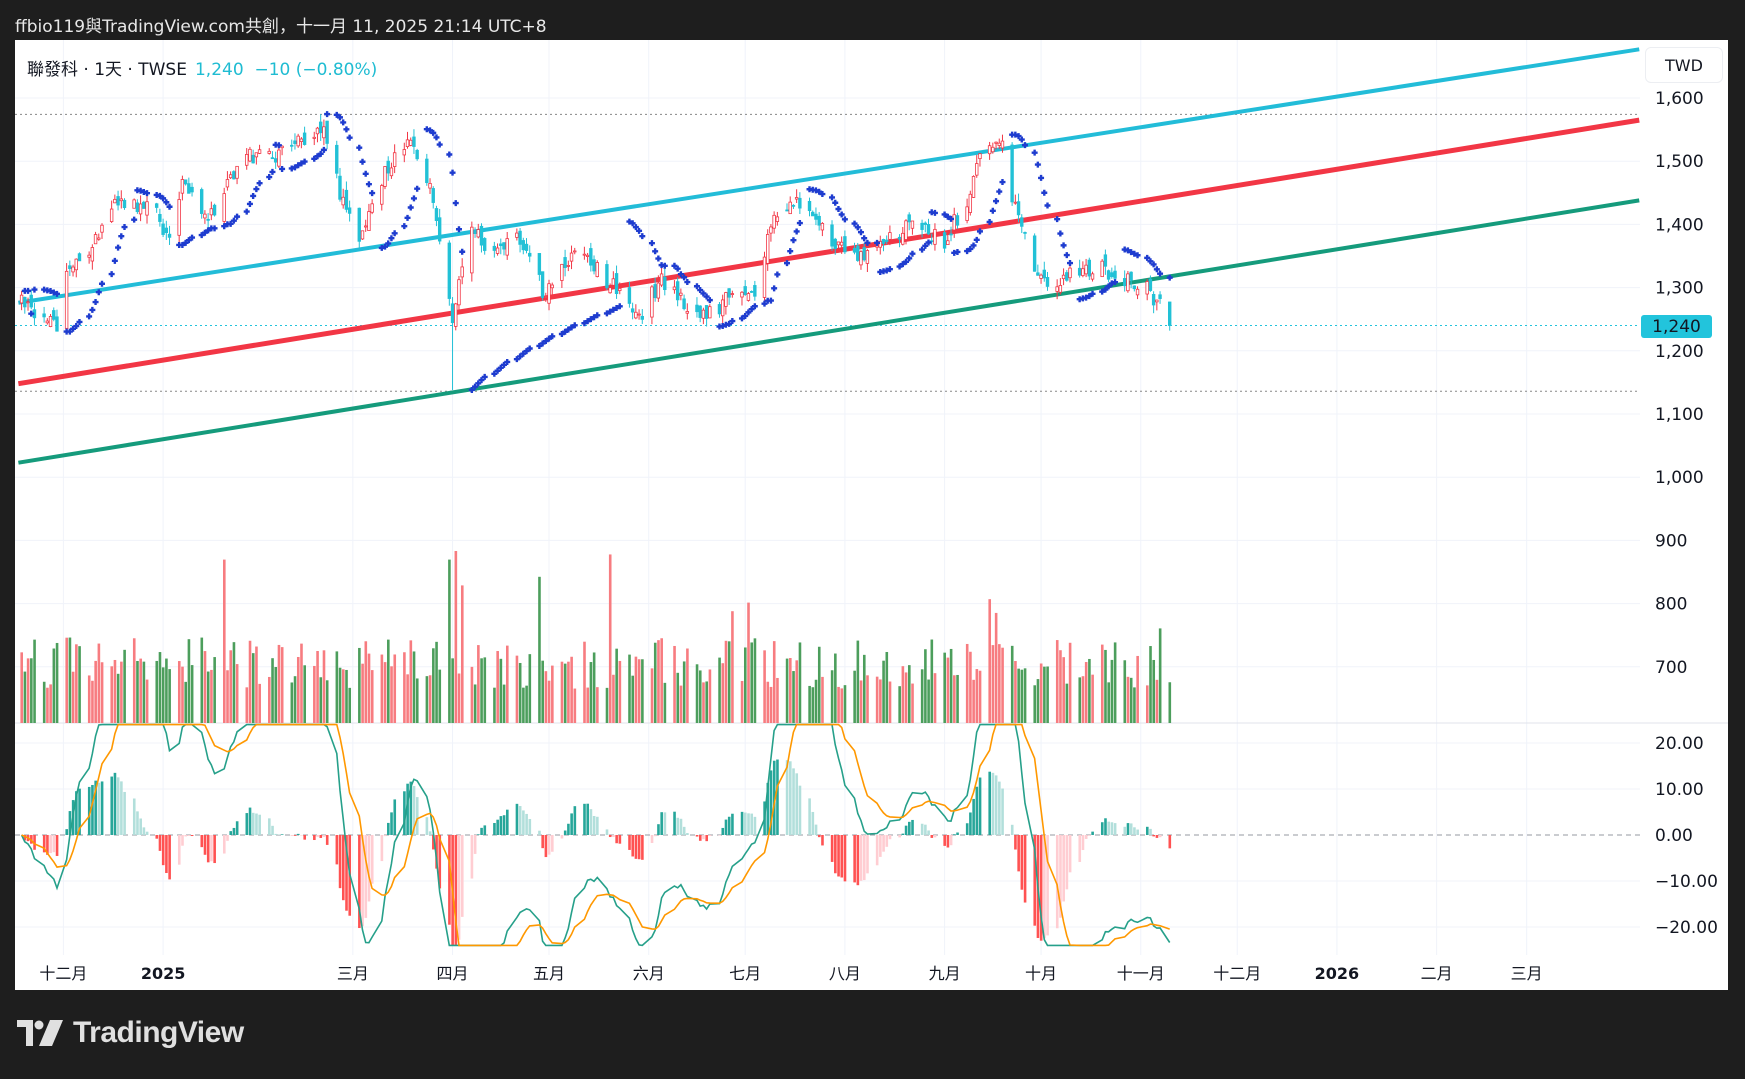  Describe the element at coordinates (1684, 65) in the screenshot. I see `currency-button: TWD` at that location.